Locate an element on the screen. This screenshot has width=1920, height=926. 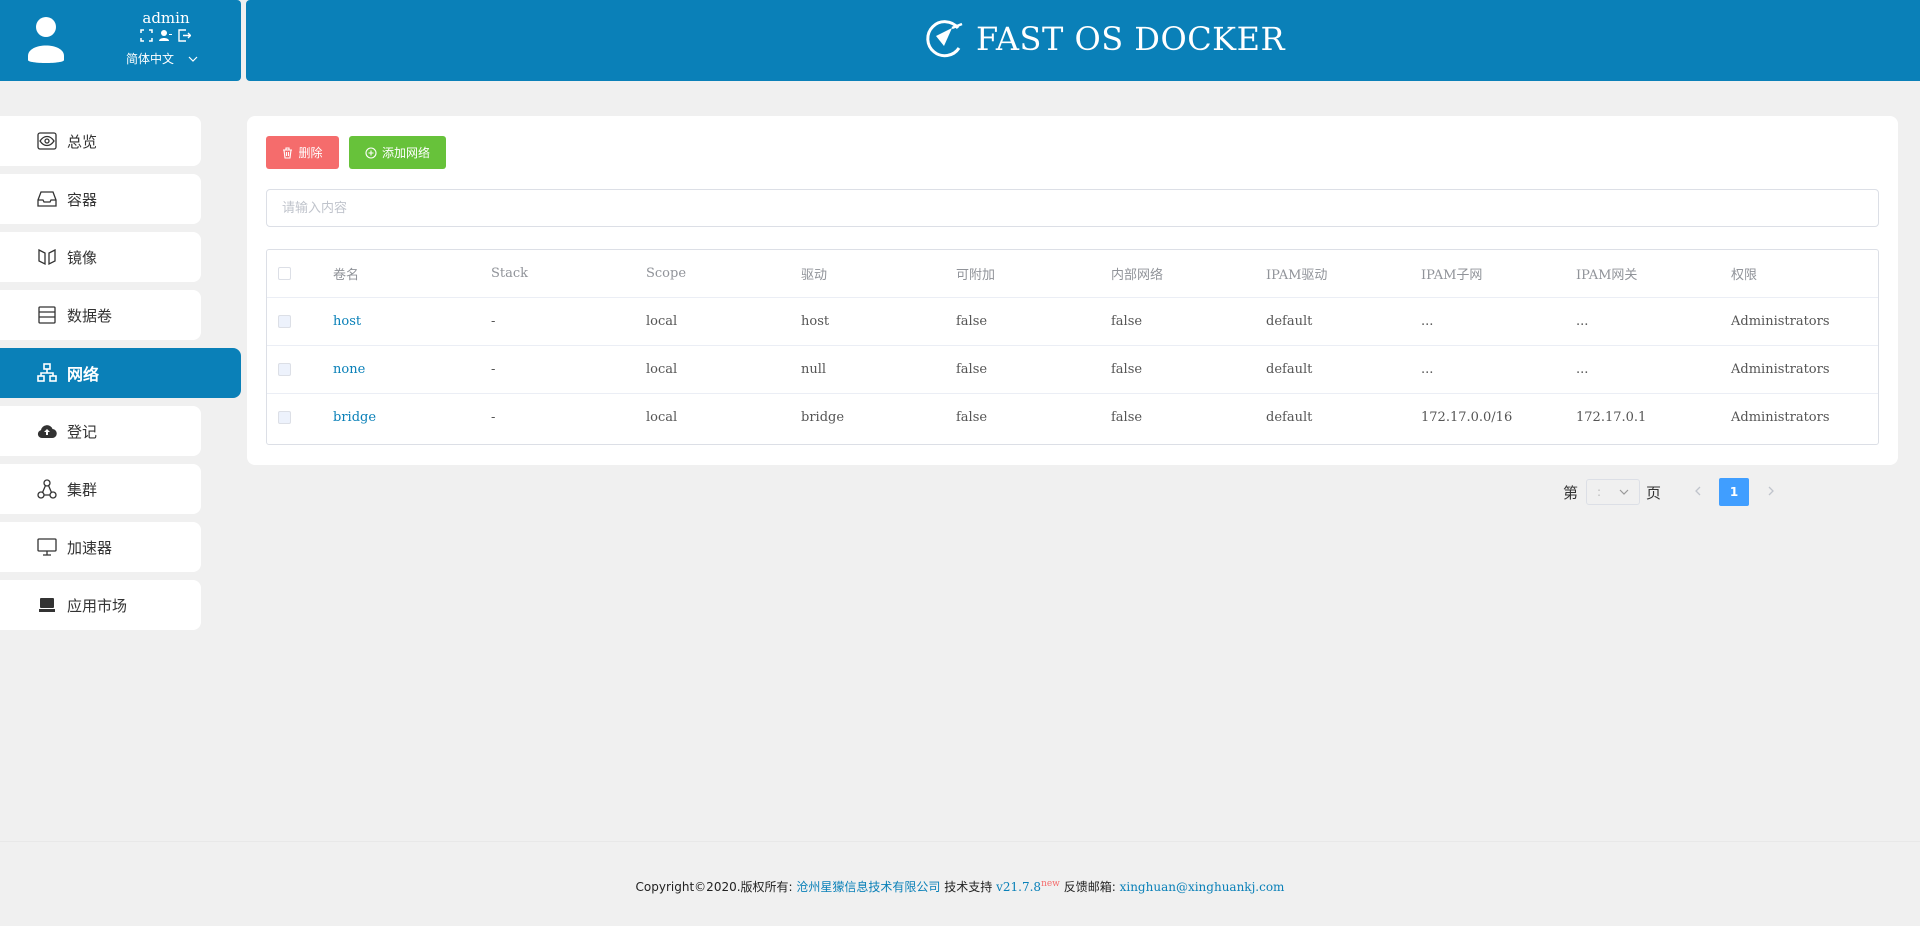
sidebar-item-images: 镜像 is located at coordinates (100, 257).